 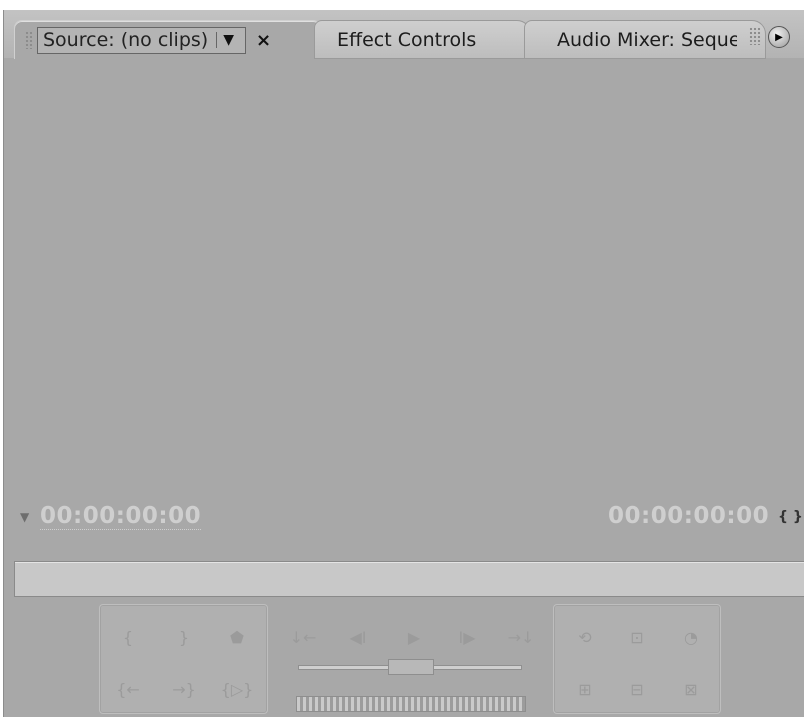 What do you see at coordinates (689, 516) in the screenshot?
I see `duration-timecode: 00:00:00:00` at bounding box center [689, 516].